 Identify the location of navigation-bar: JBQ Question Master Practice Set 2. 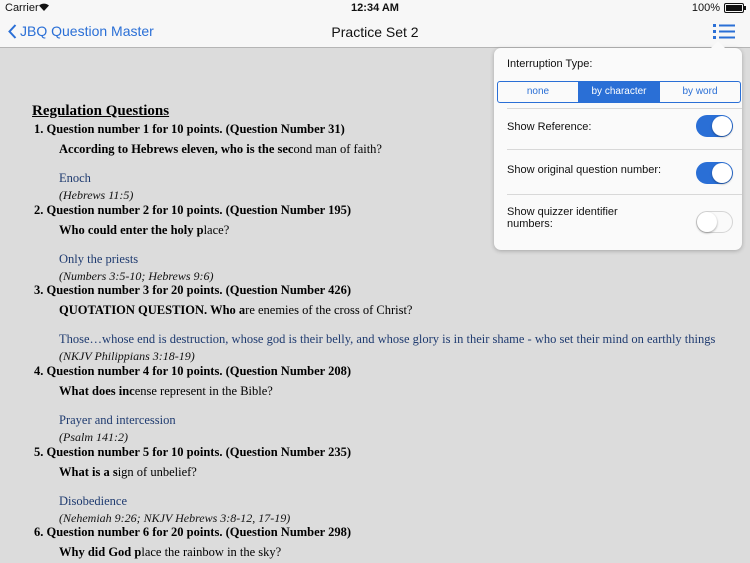
(375, 32).